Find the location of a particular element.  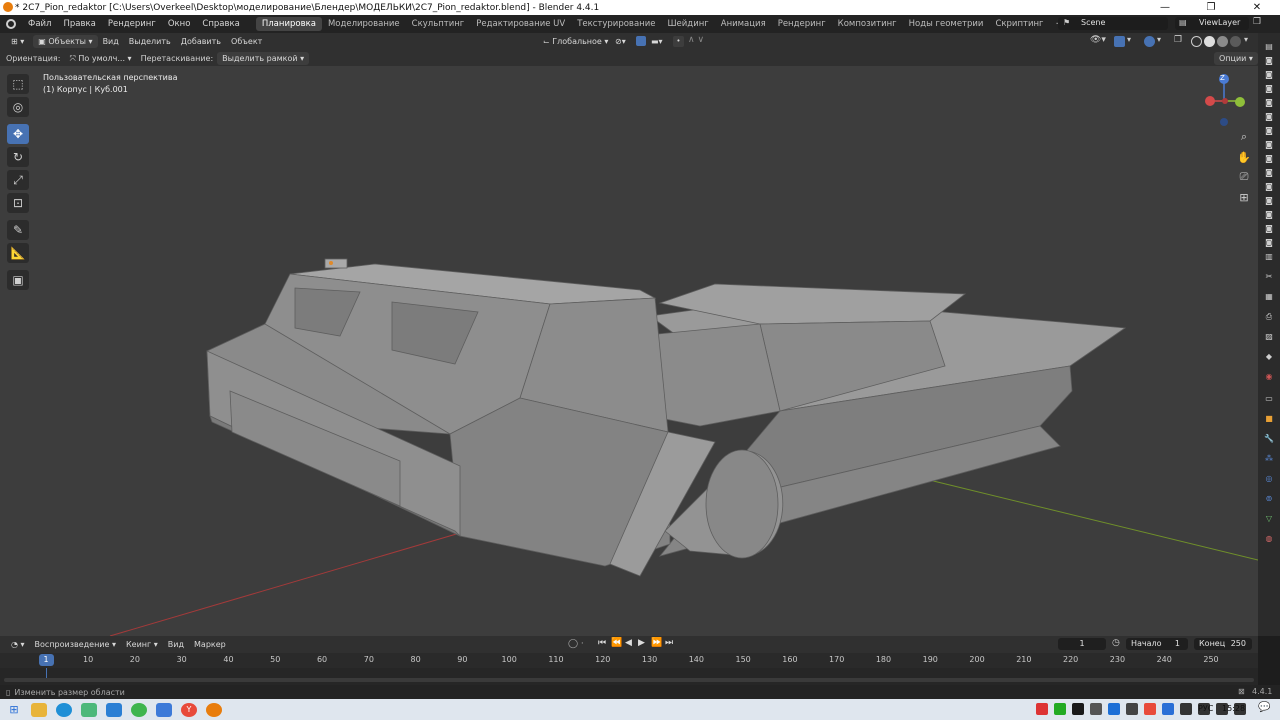

play-reverse-icon: ◀ is located at coordinates (628, 643).